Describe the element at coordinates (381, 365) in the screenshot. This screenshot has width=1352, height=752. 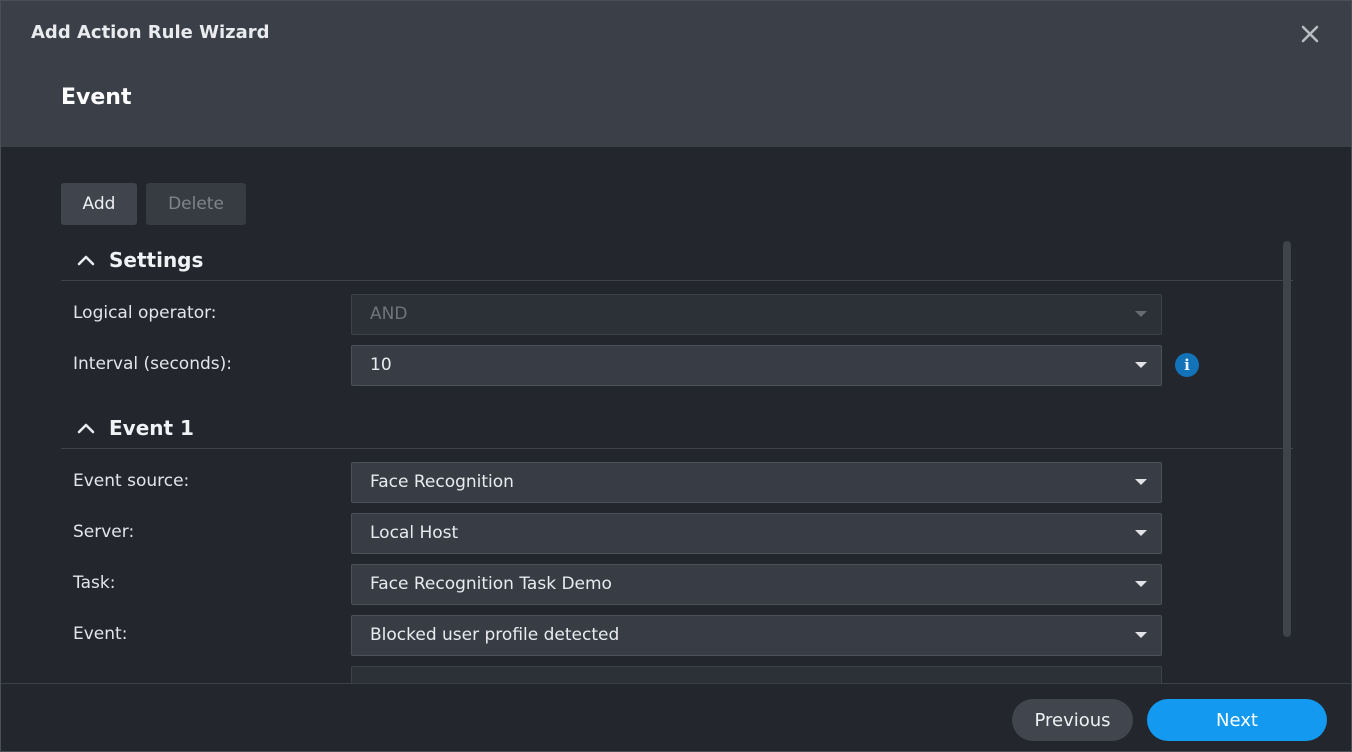
I see `interval-value: 10` at that location.